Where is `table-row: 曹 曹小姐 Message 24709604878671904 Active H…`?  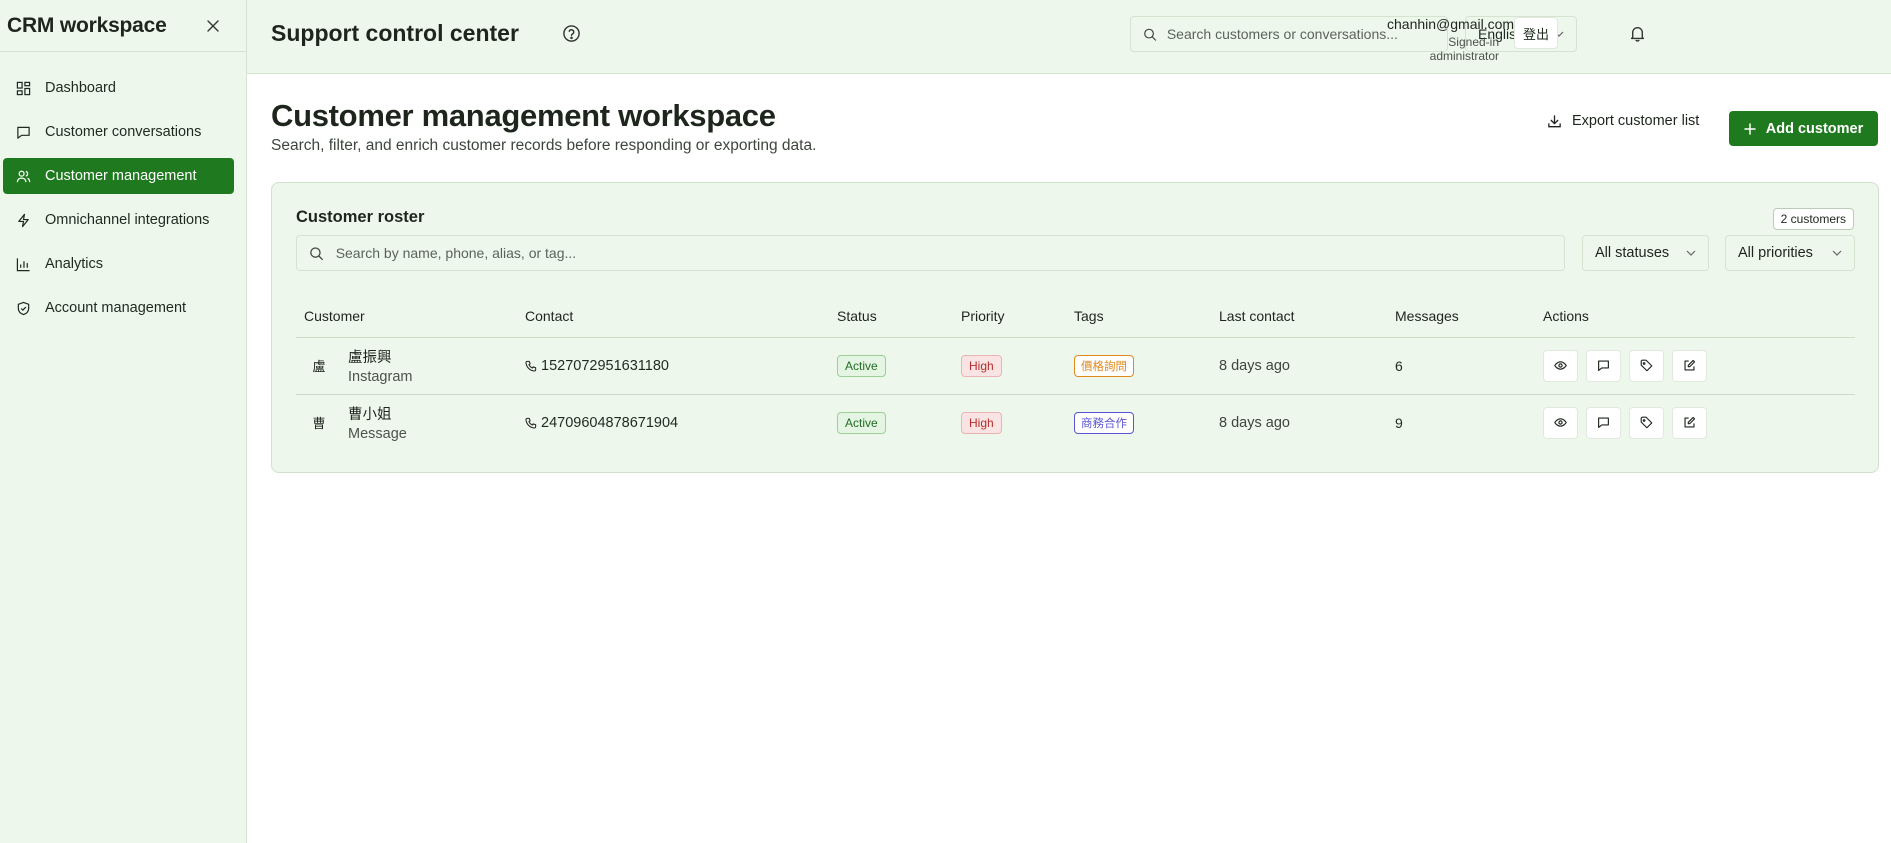 table-row: 曹 曹小姐 Message 24709604878671904 Active H… is located at coordinates (1075, 422).